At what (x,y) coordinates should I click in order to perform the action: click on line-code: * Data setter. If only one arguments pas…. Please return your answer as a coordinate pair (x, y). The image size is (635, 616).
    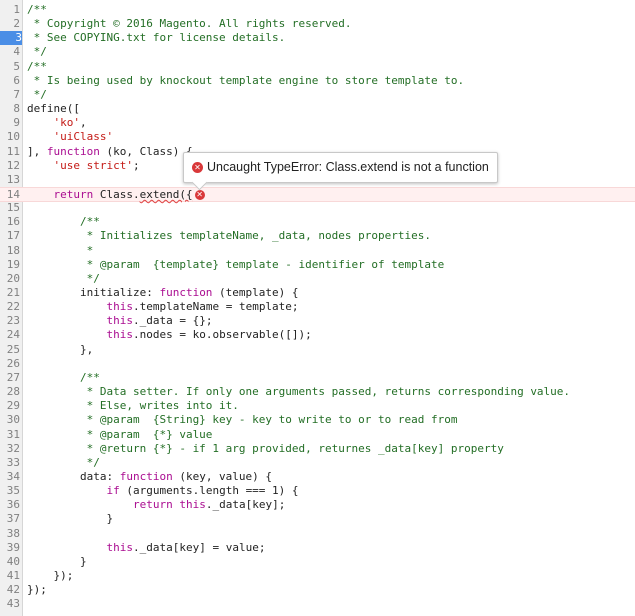
    Looking at the image, I should click on (298, 392).